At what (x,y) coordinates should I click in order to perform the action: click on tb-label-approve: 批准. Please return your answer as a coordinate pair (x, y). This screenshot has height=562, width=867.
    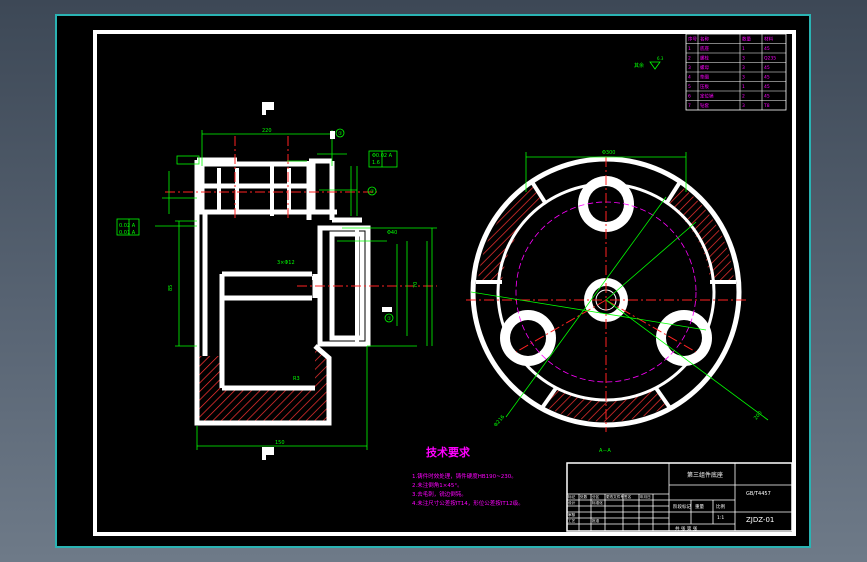
    Looking at the image, I should click on (596, 520).